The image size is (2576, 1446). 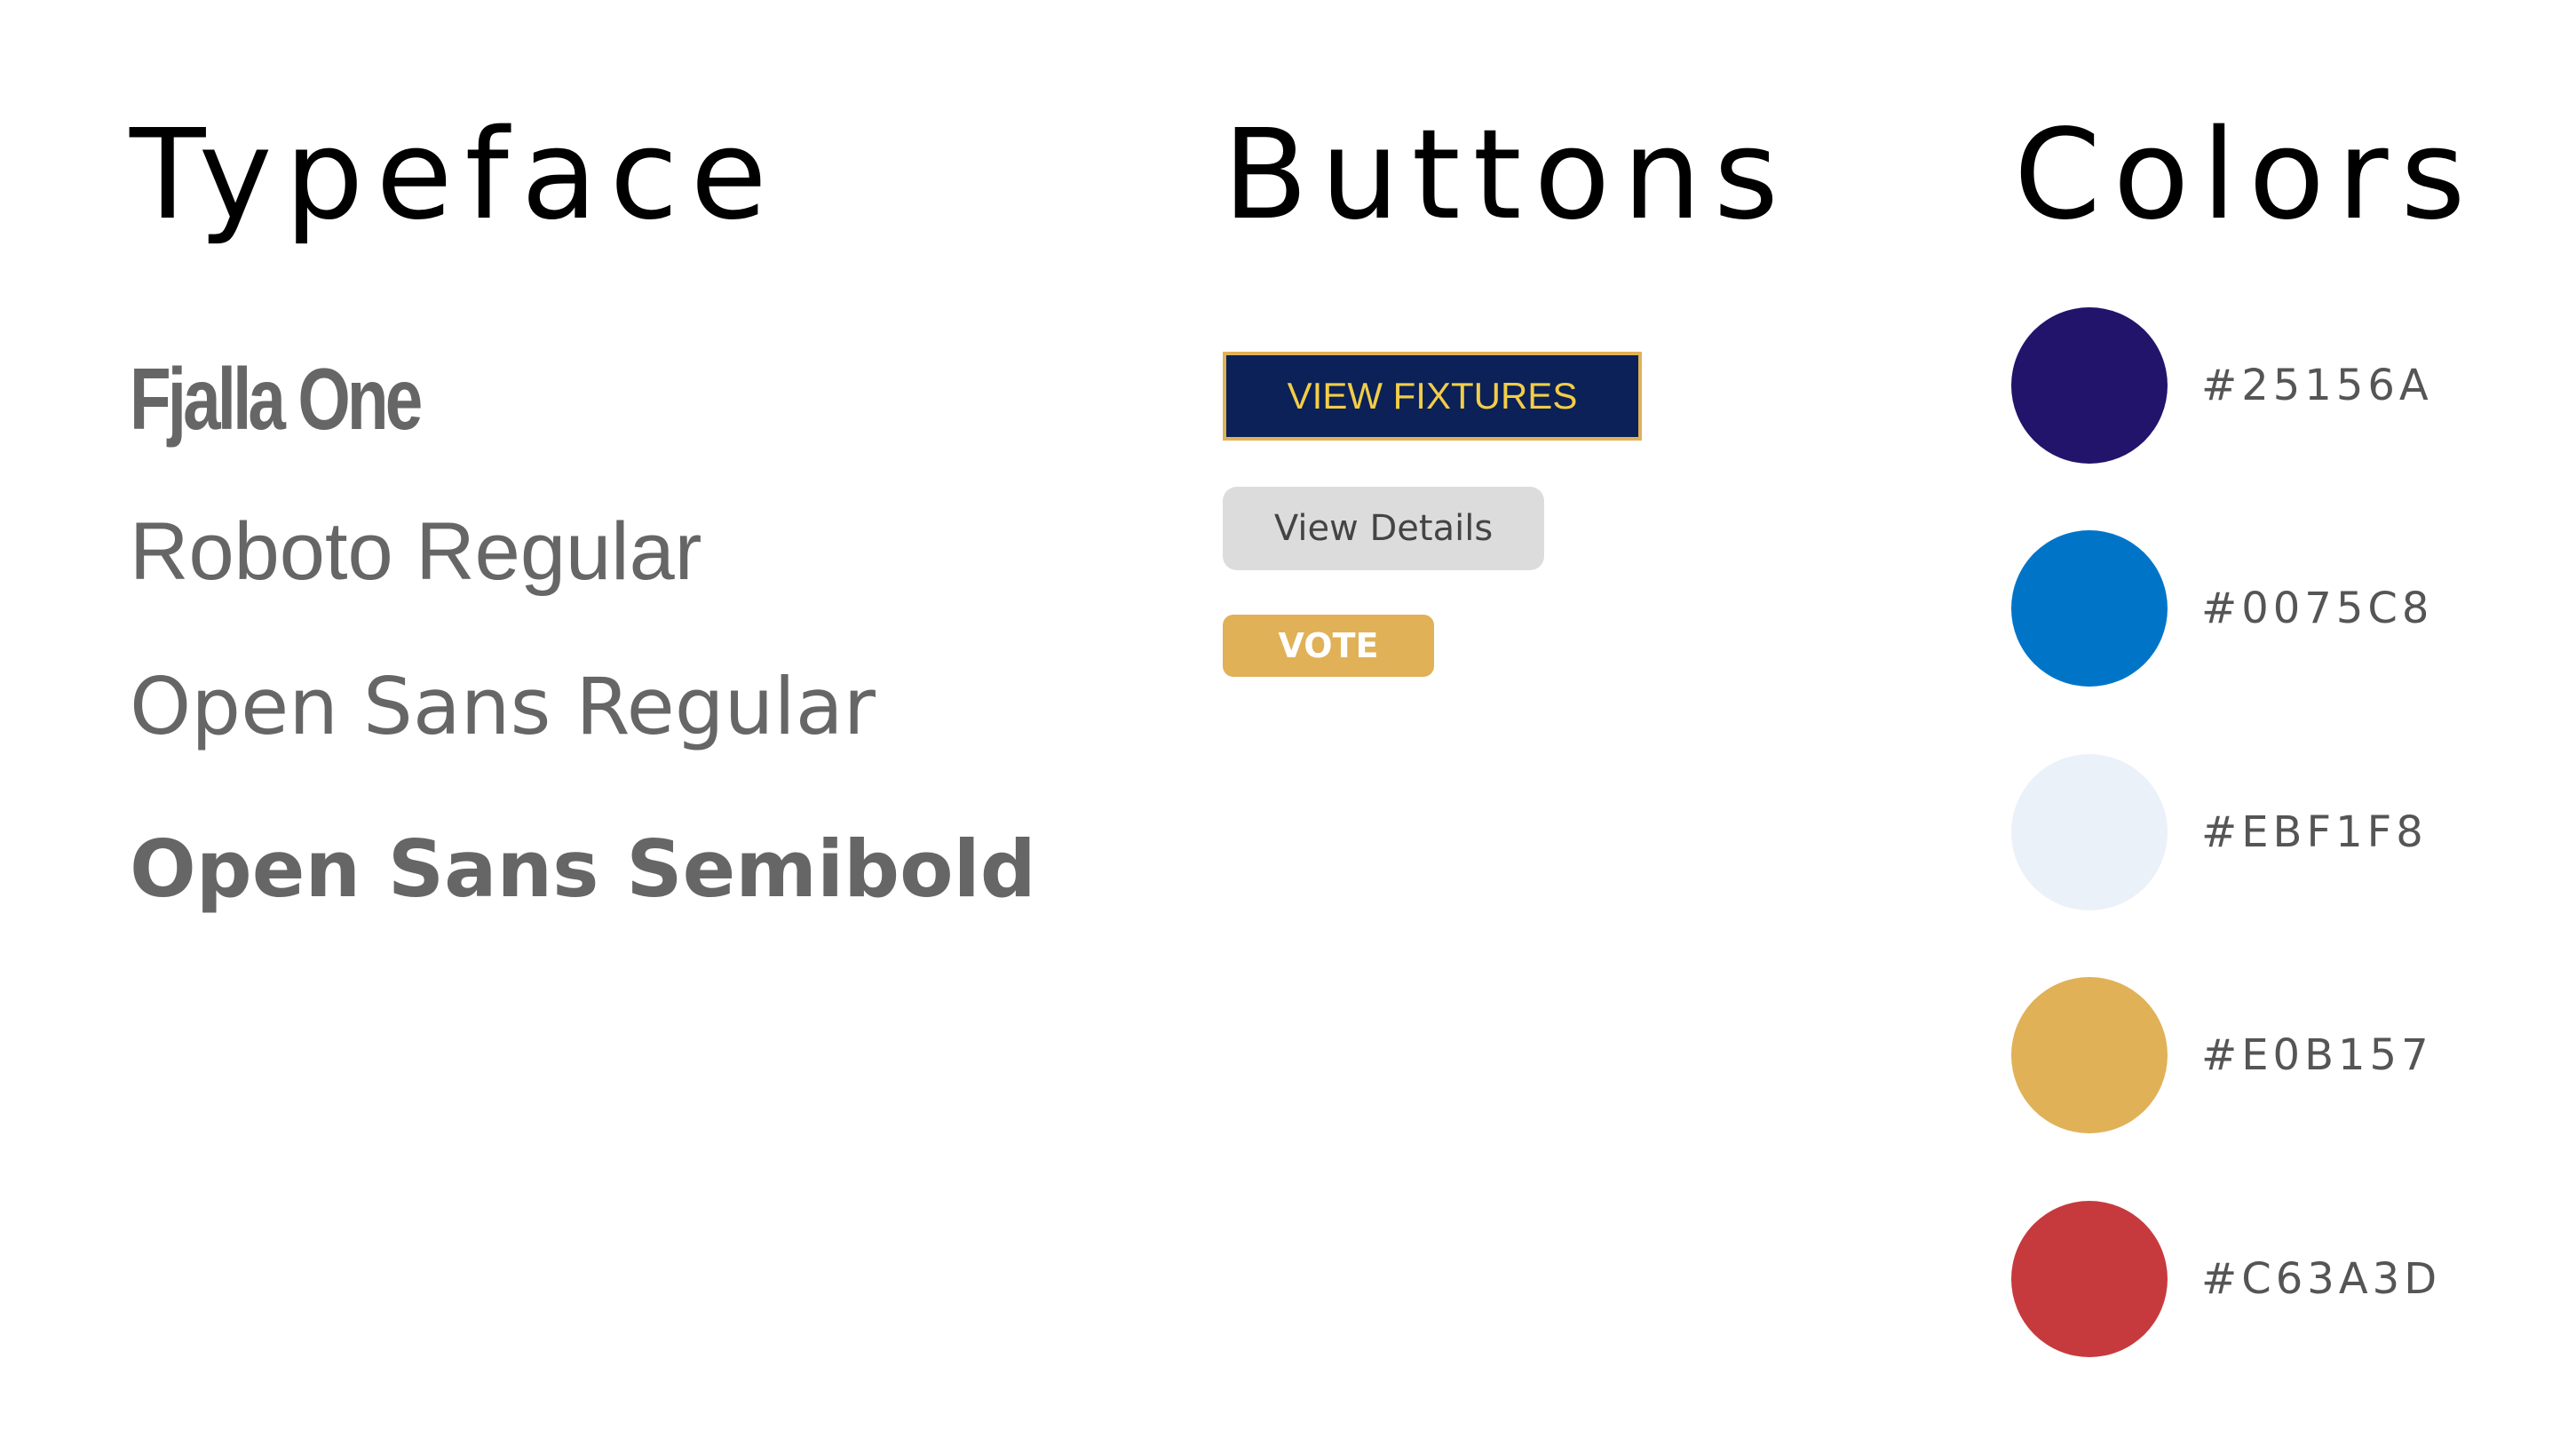 What do you see at coordinates (1329, 646) in the screenshot?
I see `vote-button: VOTE` at bounding box center [1329, 646].